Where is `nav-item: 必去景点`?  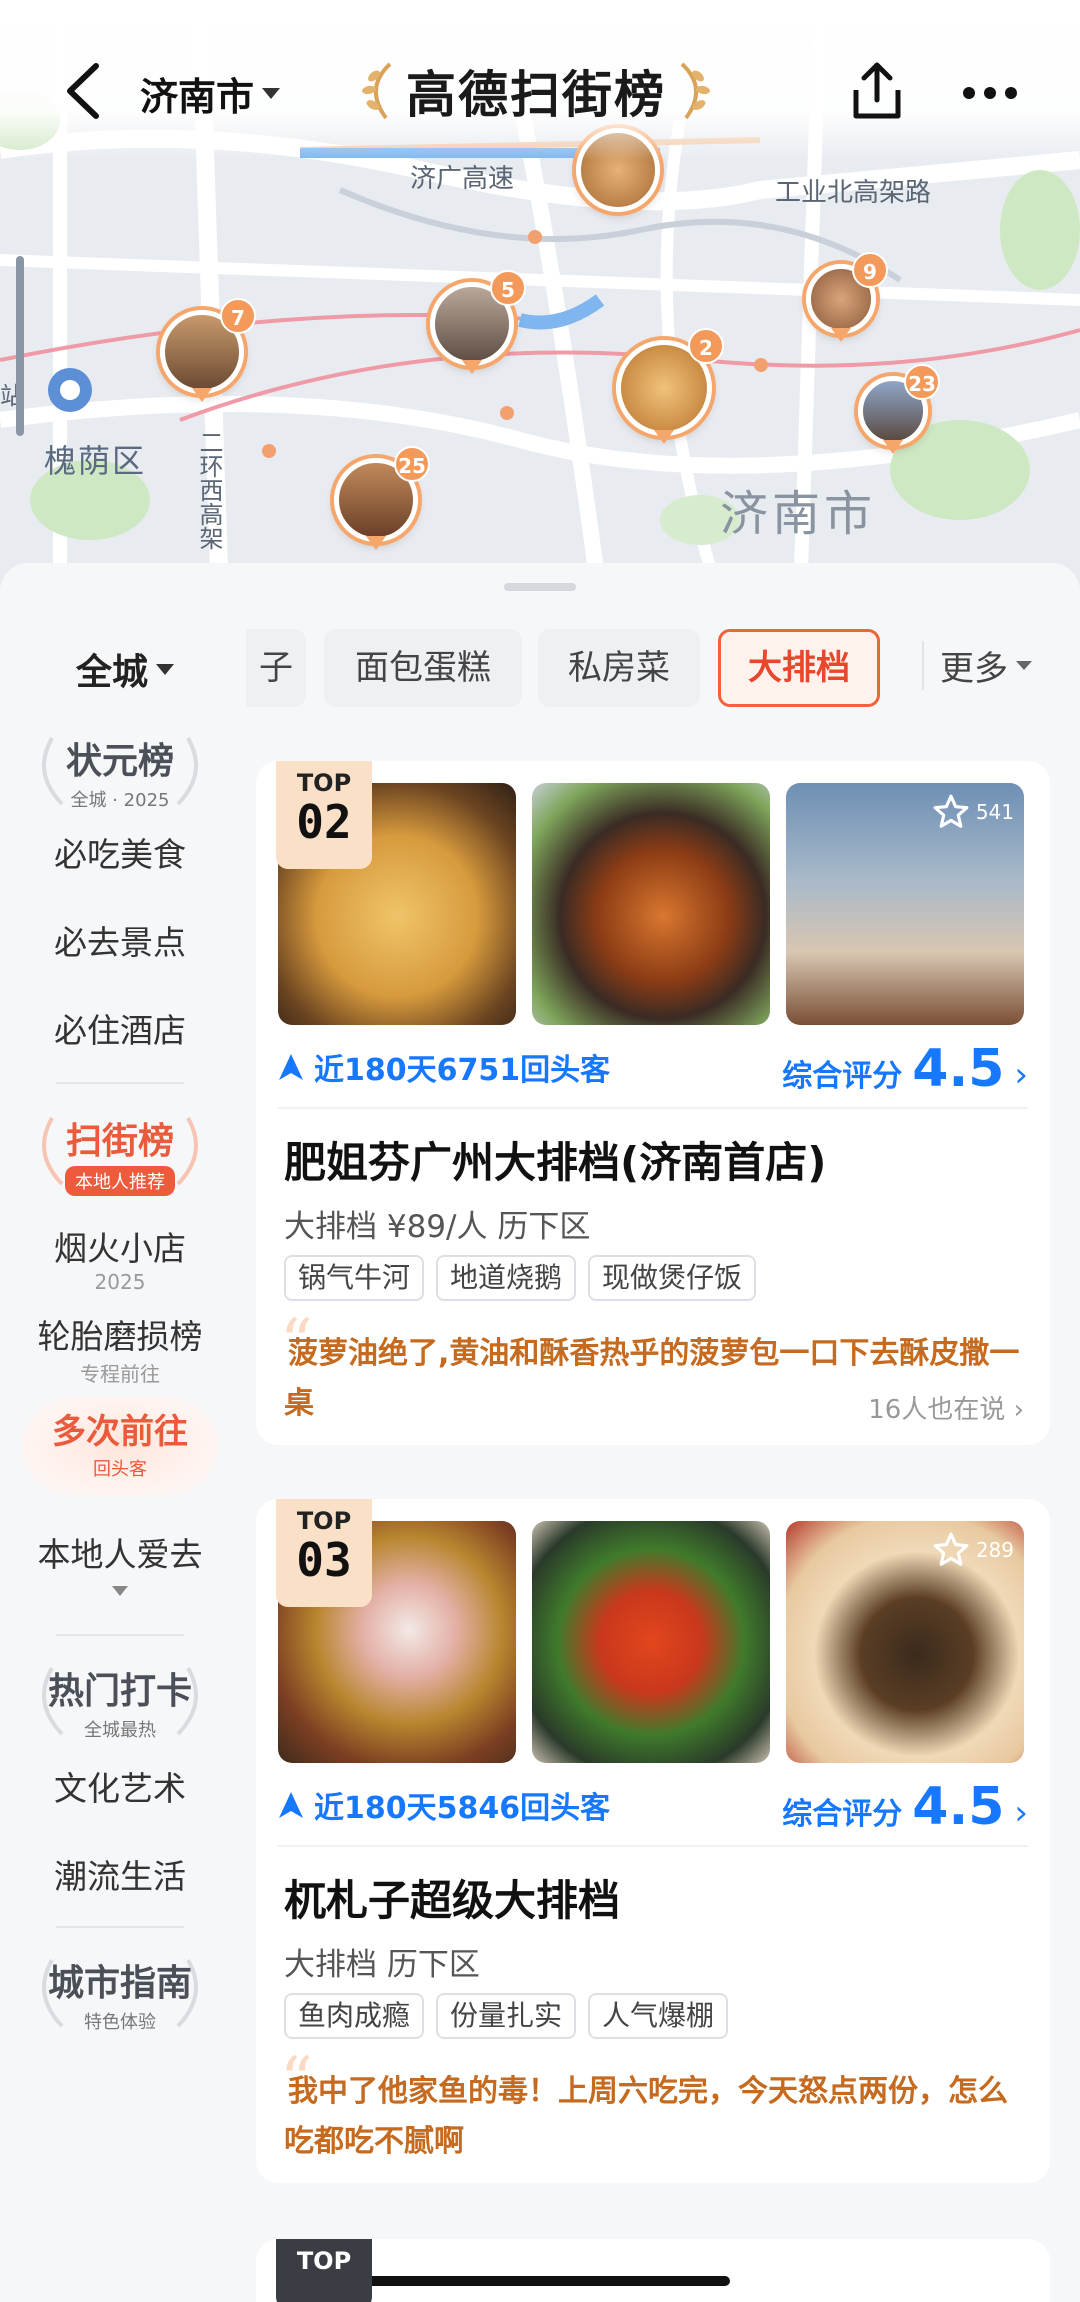
nav-item: 必去景点 is located at coordinates (120, 940).